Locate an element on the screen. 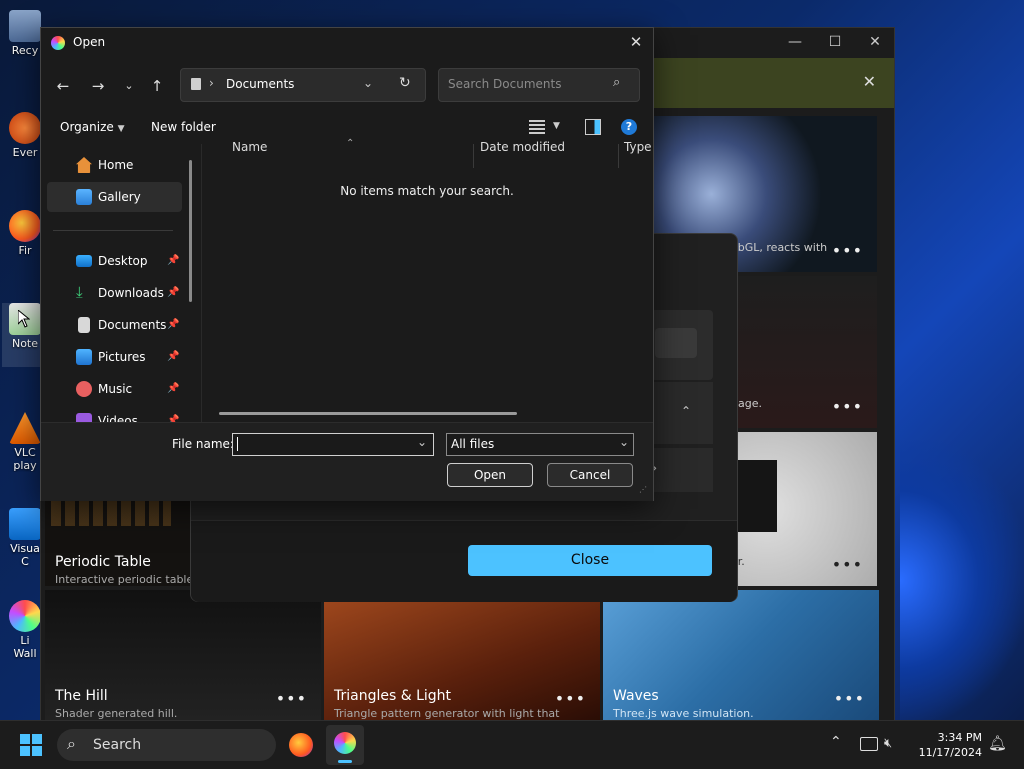  wallpaper-card-the-hill: The Hill Shader generated hill. ••• is located at coordinates (183, 655).